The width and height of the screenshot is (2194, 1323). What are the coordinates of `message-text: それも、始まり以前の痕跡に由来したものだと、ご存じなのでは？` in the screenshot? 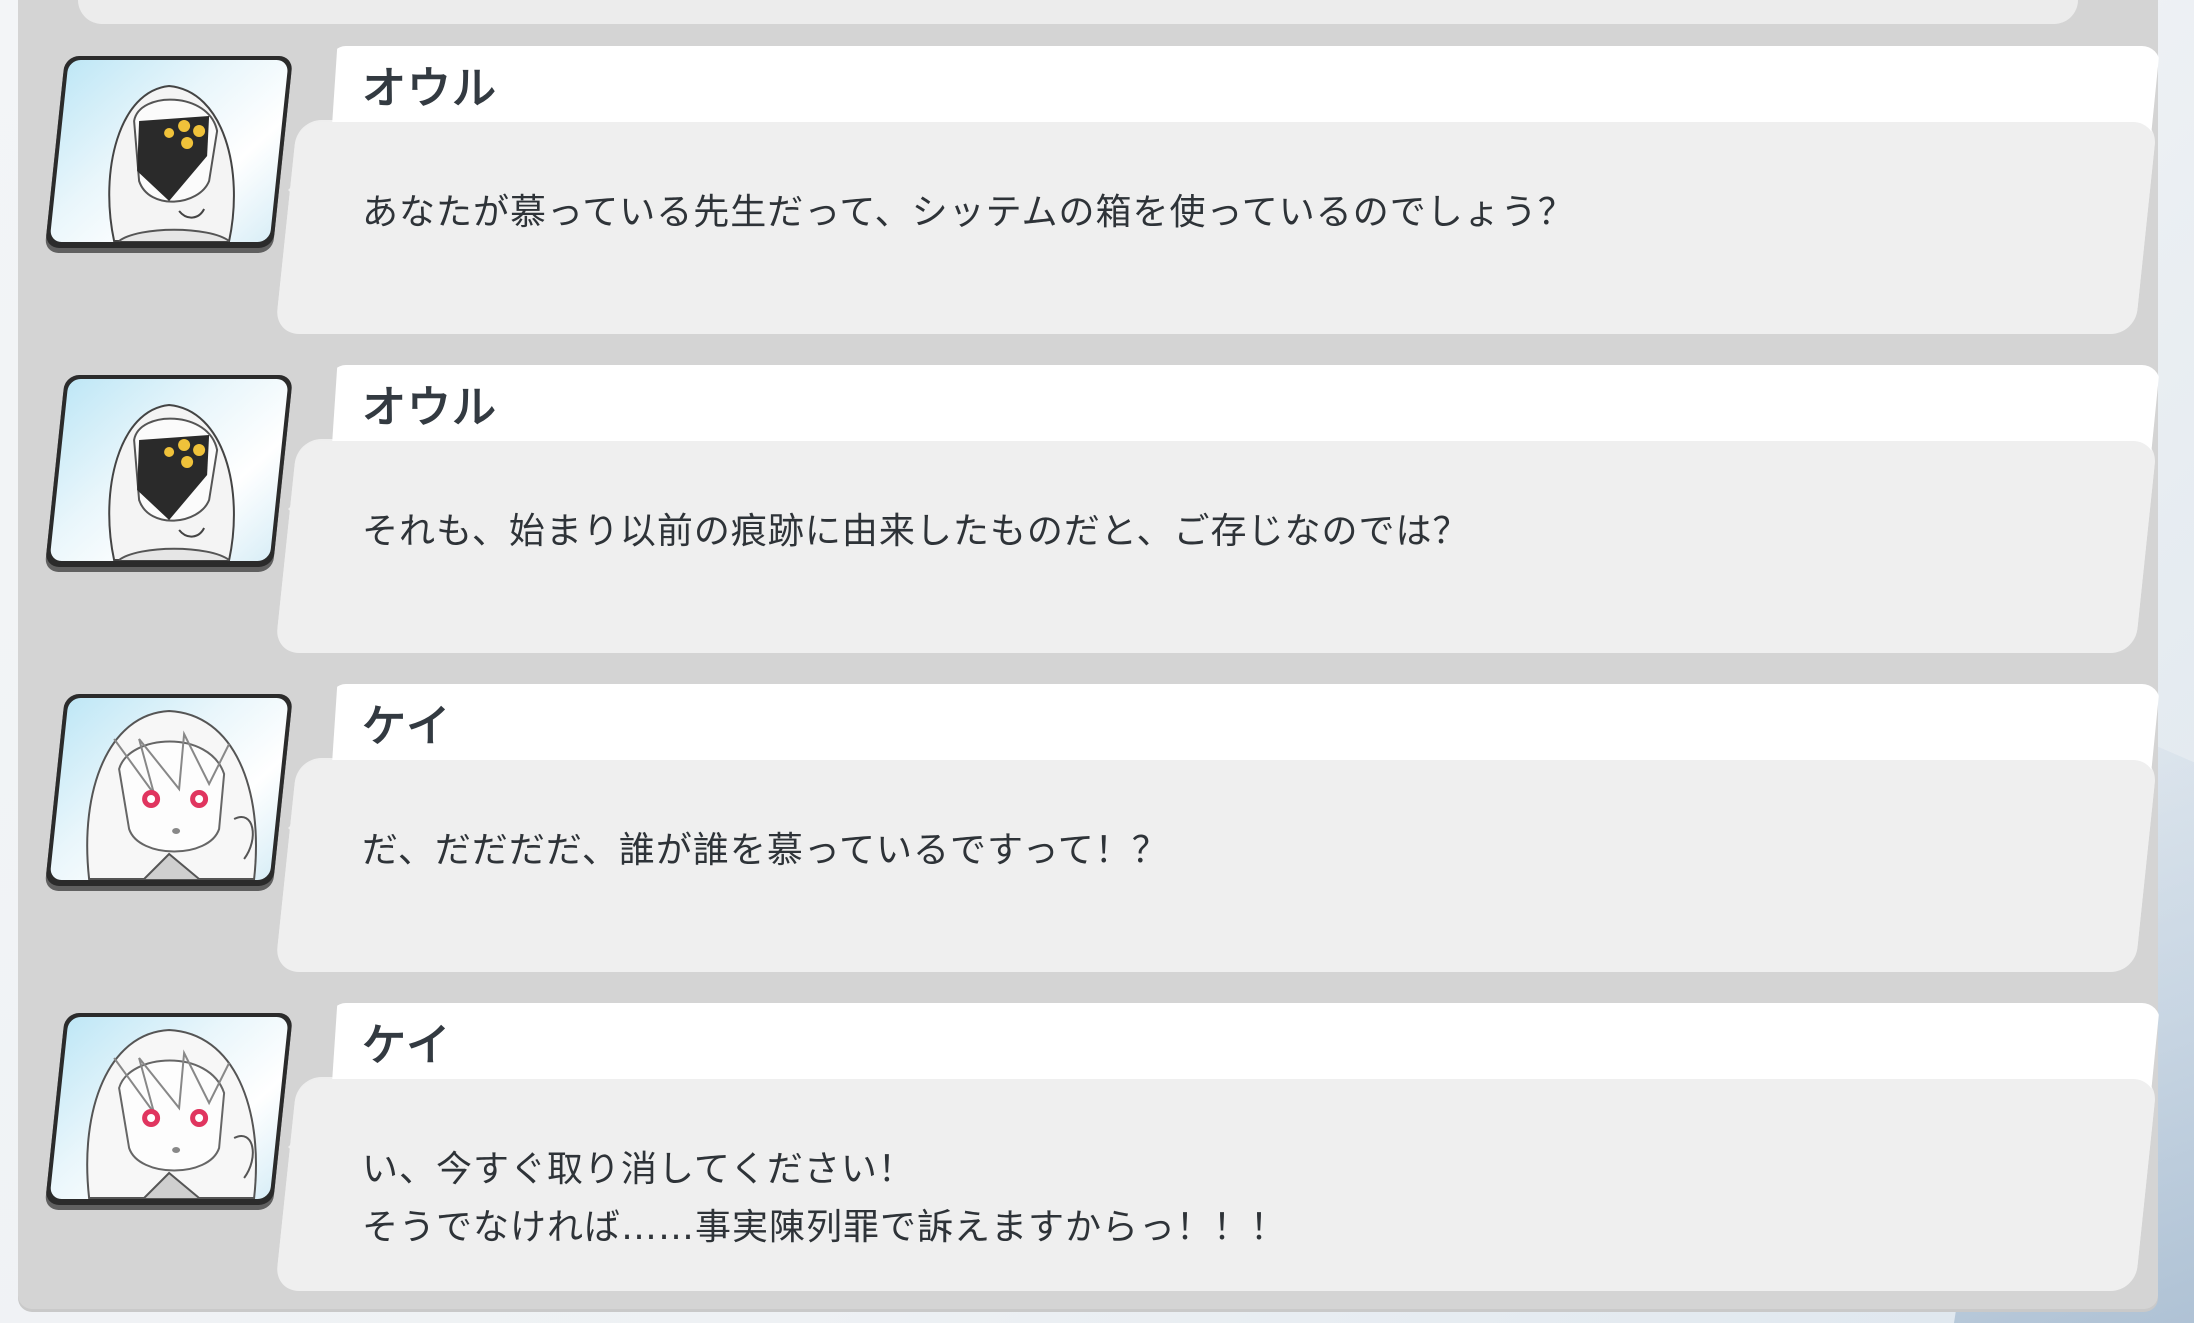 It's located at (916, 531).